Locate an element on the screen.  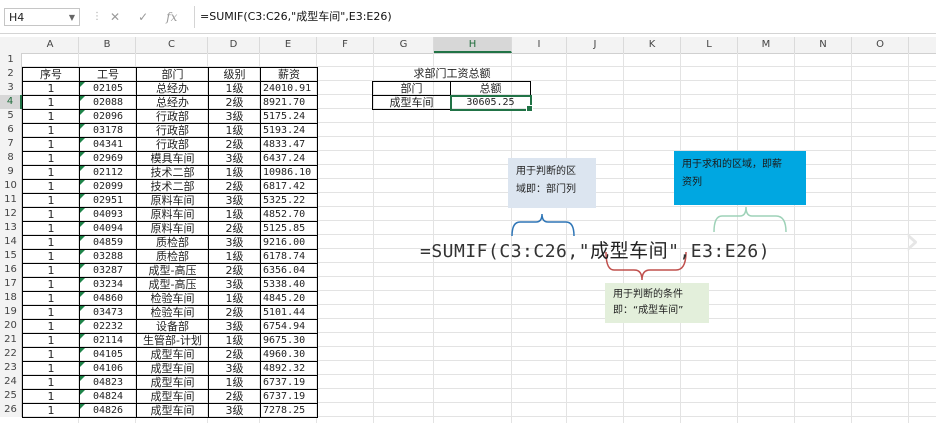
annotation-braces is located at coordinates (649, 243).